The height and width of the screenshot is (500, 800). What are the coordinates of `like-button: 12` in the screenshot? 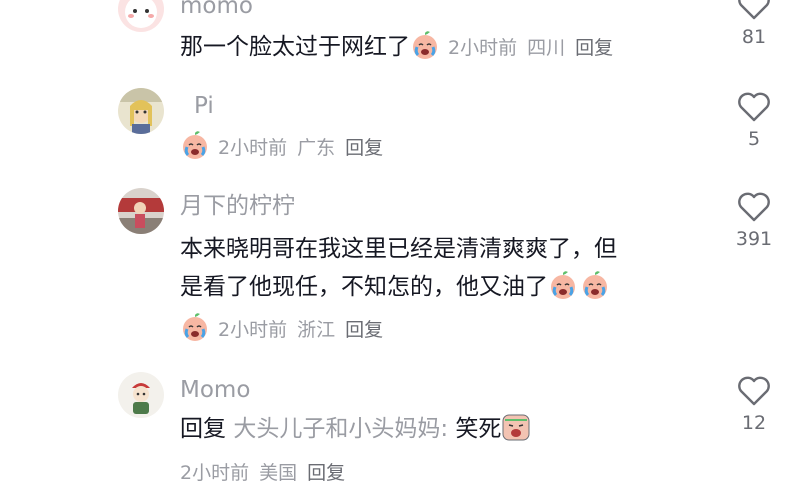 It's located at (754, 405).